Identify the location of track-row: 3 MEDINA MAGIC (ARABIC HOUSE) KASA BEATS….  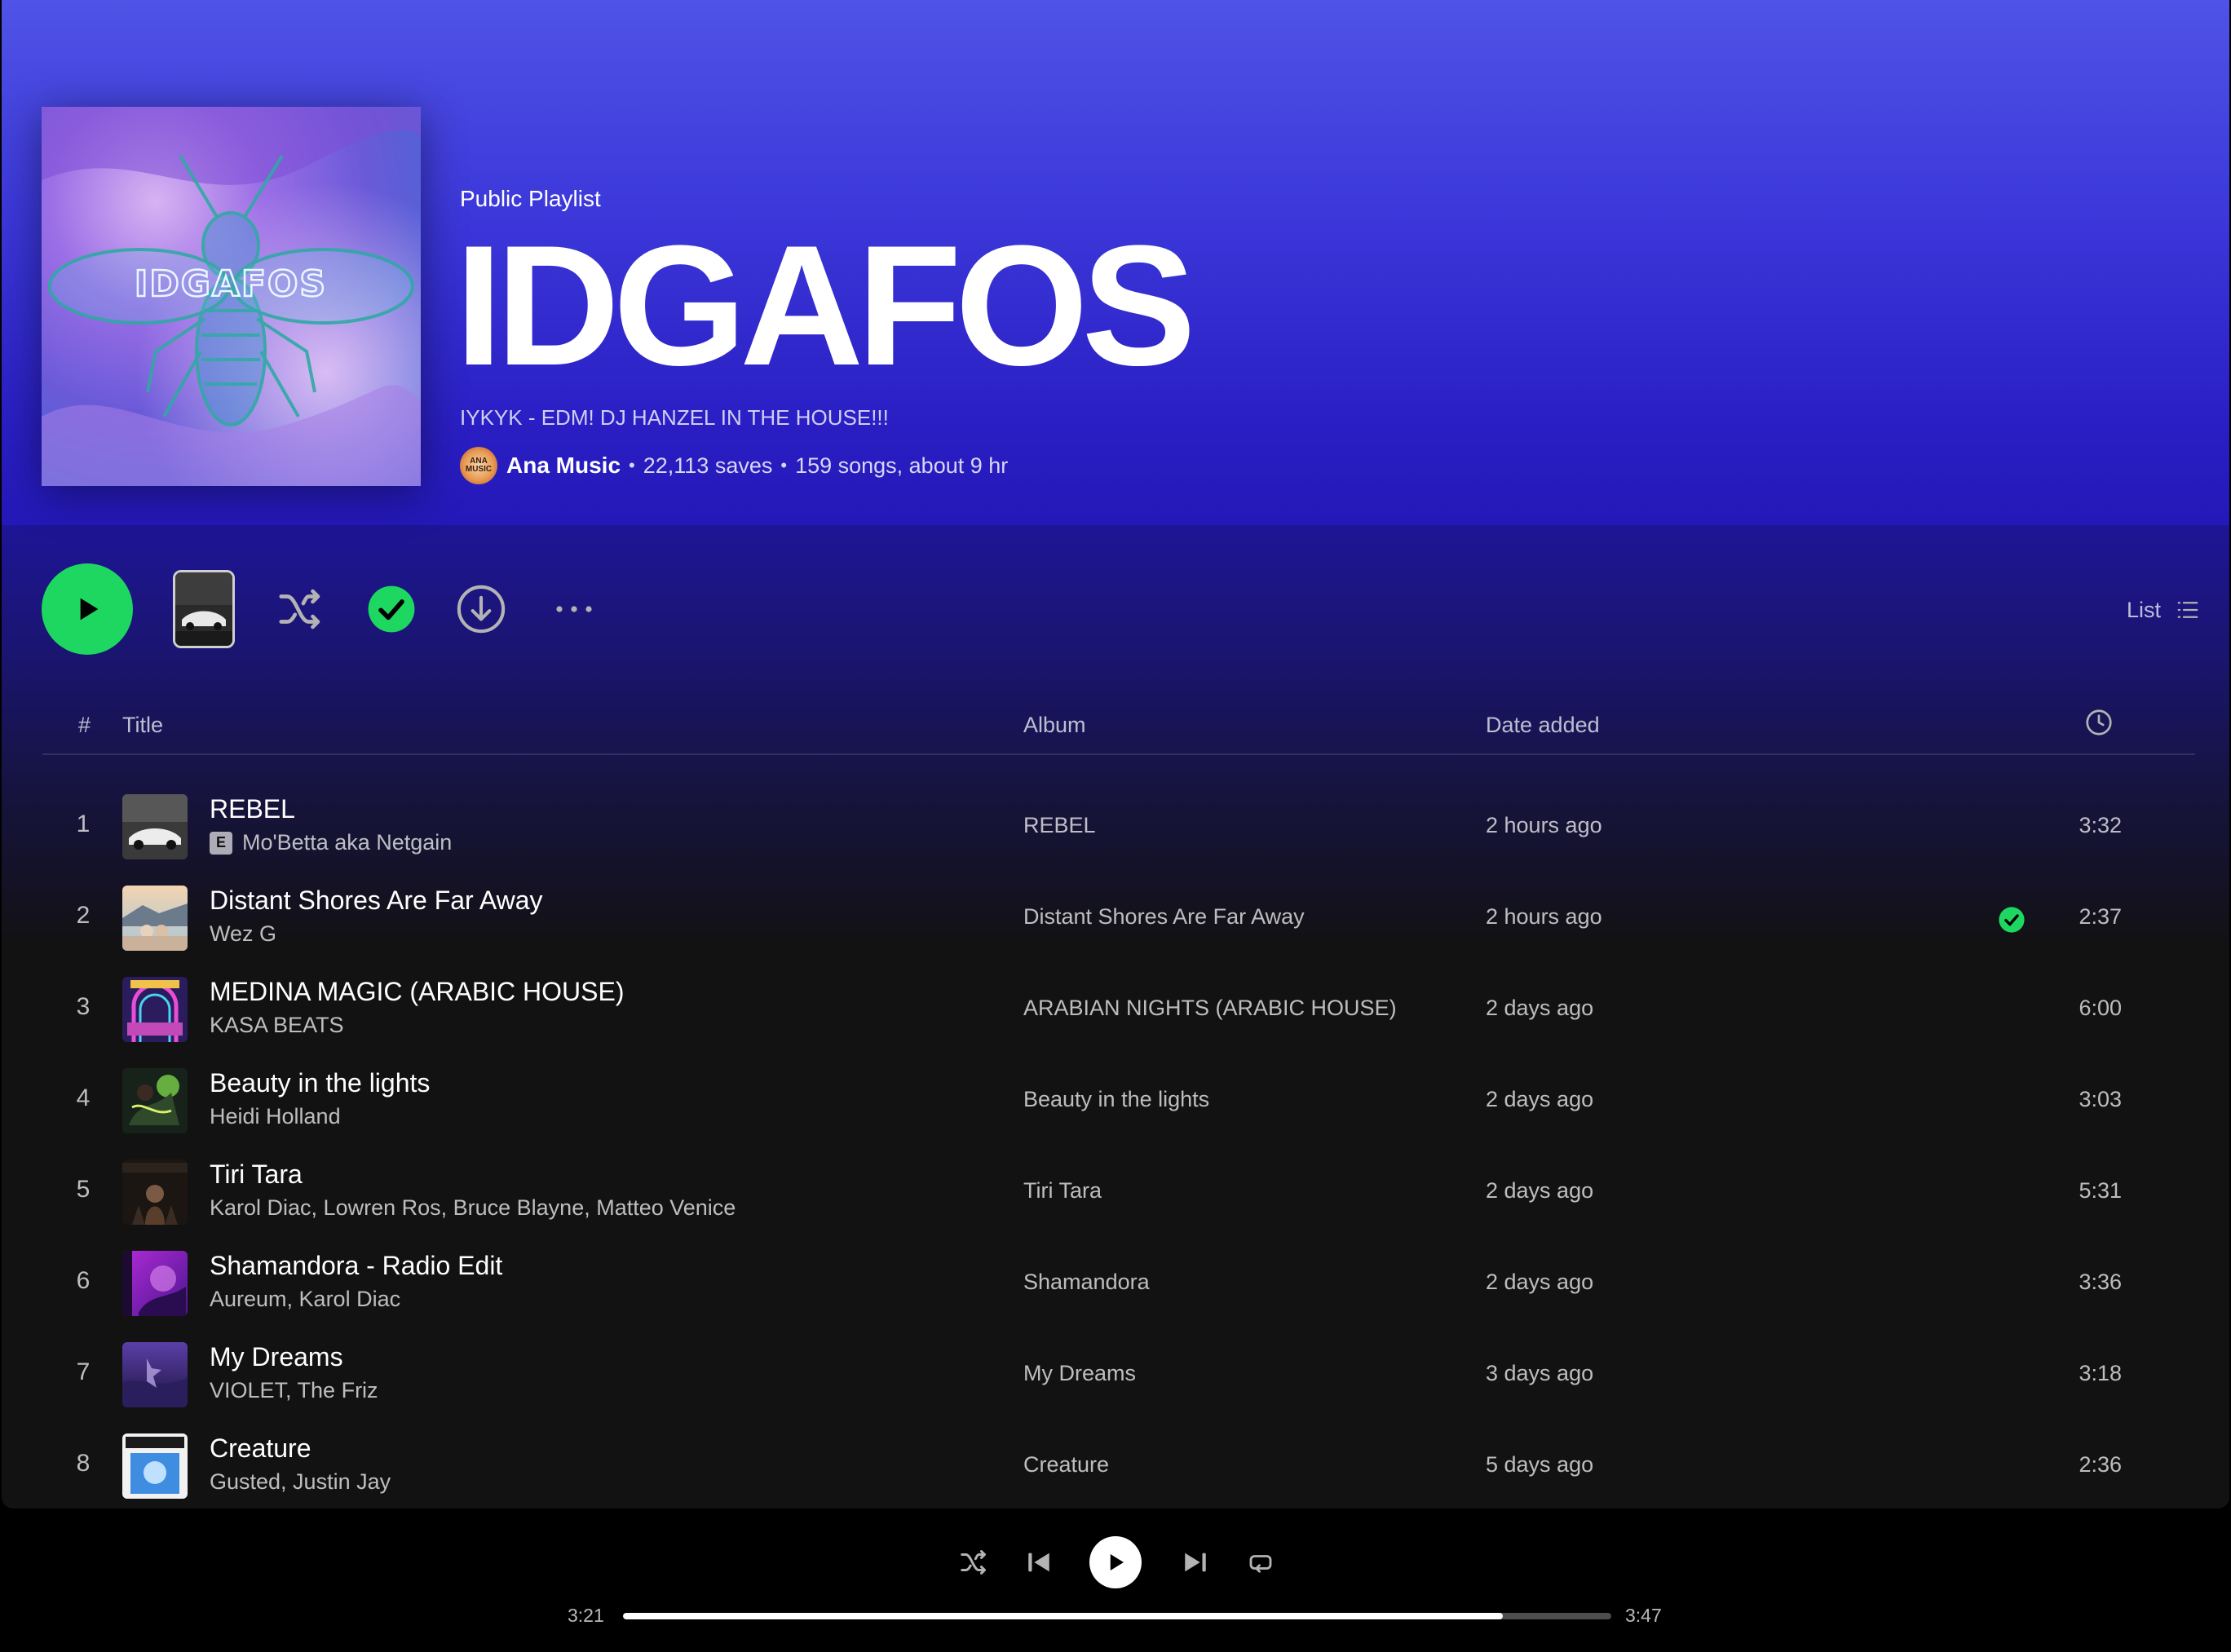
(1118, 1009).